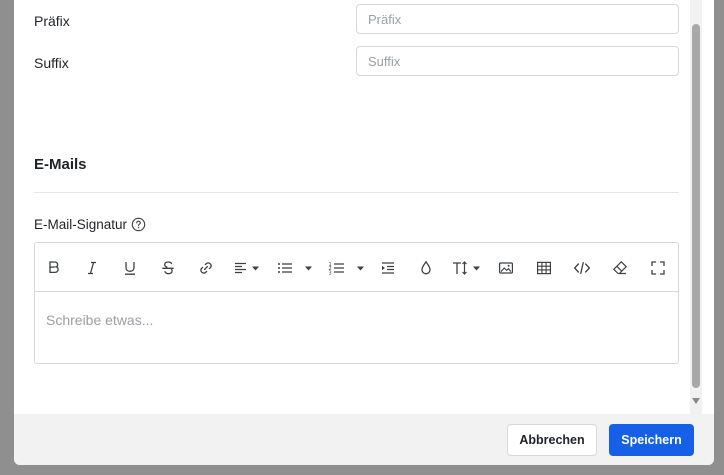  I want to click on align-icon, so click(248, 268).